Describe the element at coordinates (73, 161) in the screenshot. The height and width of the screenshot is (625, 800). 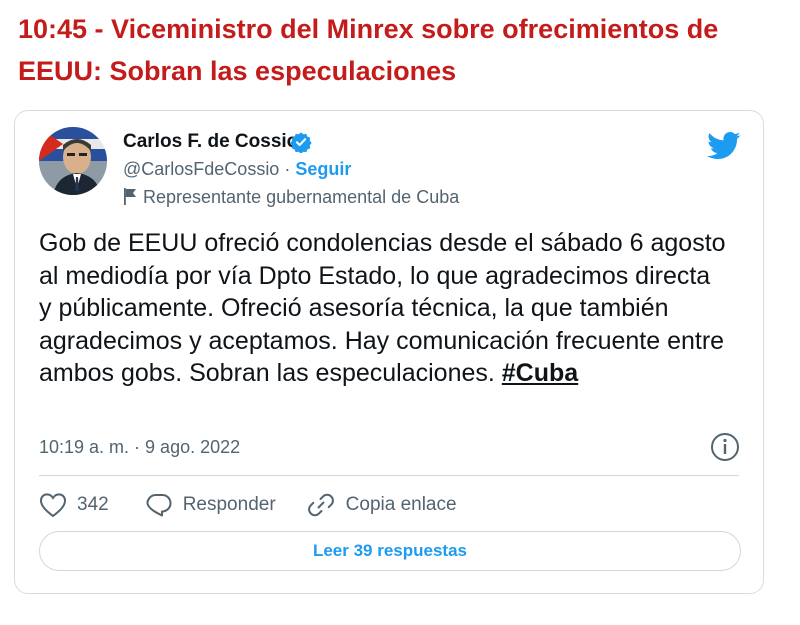
I see `author-avatar` at that location.